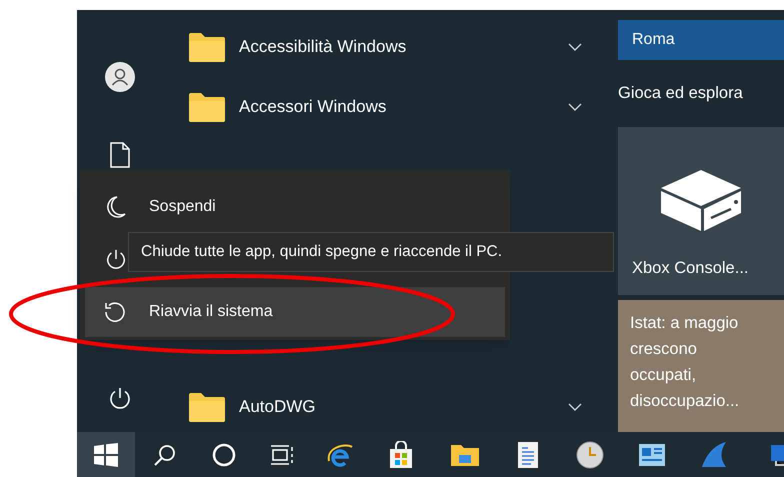 Image resolution: width=784 pixels, height=477 pixels. I want to click on tile-group-title: Roma, so click(653, 40).